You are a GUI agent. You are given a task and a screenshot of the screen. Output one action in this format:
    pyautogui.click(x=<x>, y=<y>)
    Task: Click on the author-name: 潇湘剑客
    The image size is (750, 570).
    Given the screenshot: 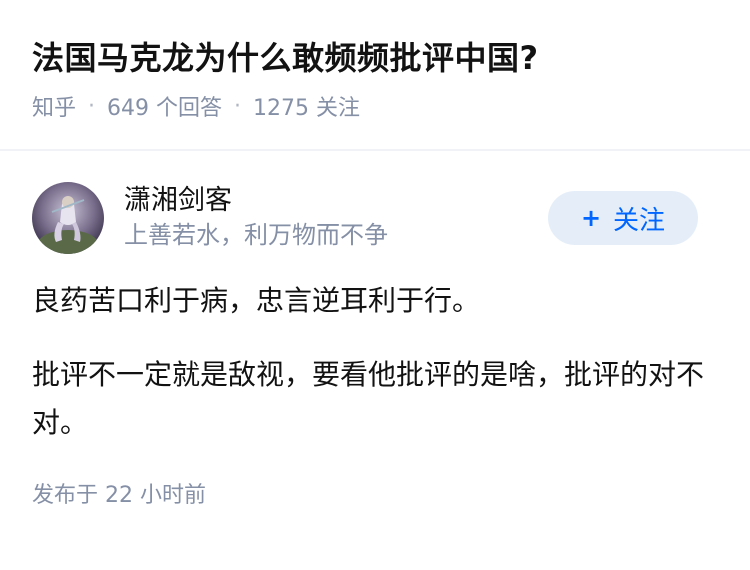 What is the action you would take?
    pyautogui.click(x=336, y=201)
    